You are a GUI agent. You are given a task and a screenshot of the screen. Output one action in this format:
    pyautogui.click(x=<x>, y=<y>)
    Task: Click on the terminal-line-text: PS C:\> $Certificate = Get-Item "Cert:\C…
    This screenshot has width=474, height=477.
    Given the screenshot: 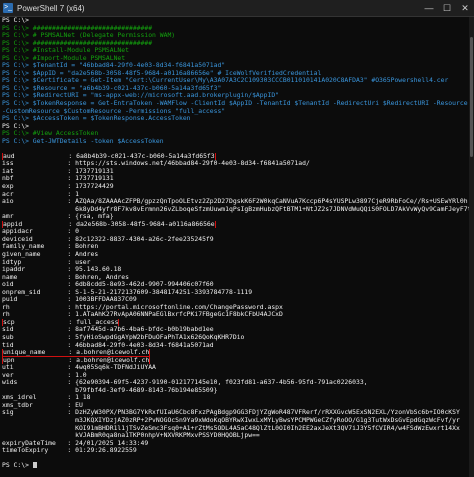 What is the action you would take?
    pyautogui.click(x=225, y=81)
    